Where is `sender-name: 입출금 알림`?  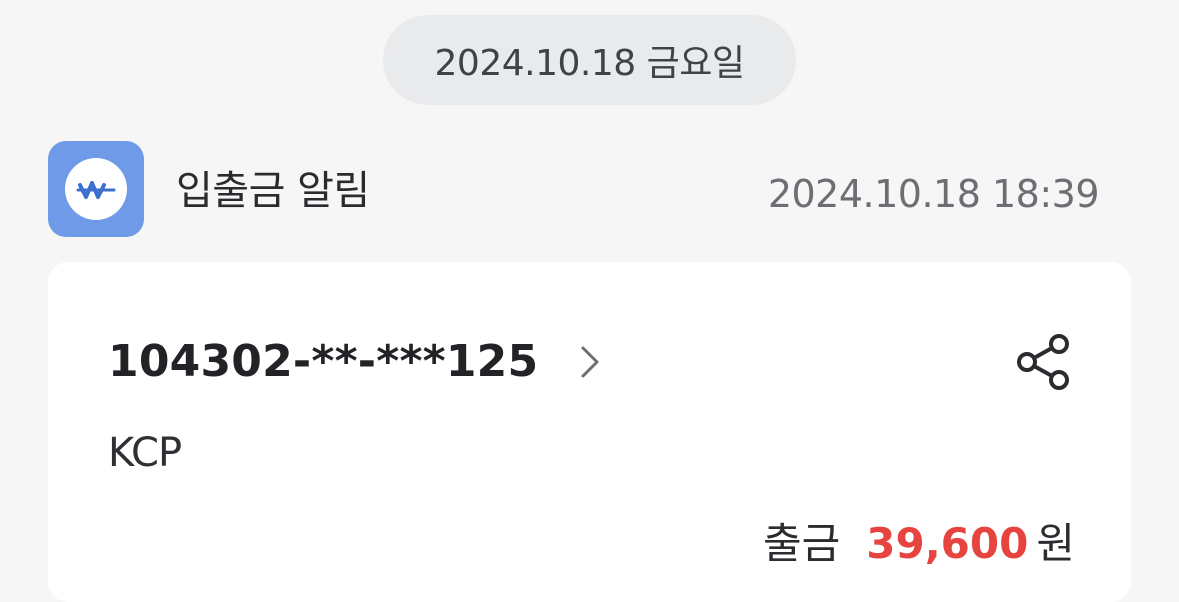
sender-name: 입출금 알림 is located at coordinates (273, 191).